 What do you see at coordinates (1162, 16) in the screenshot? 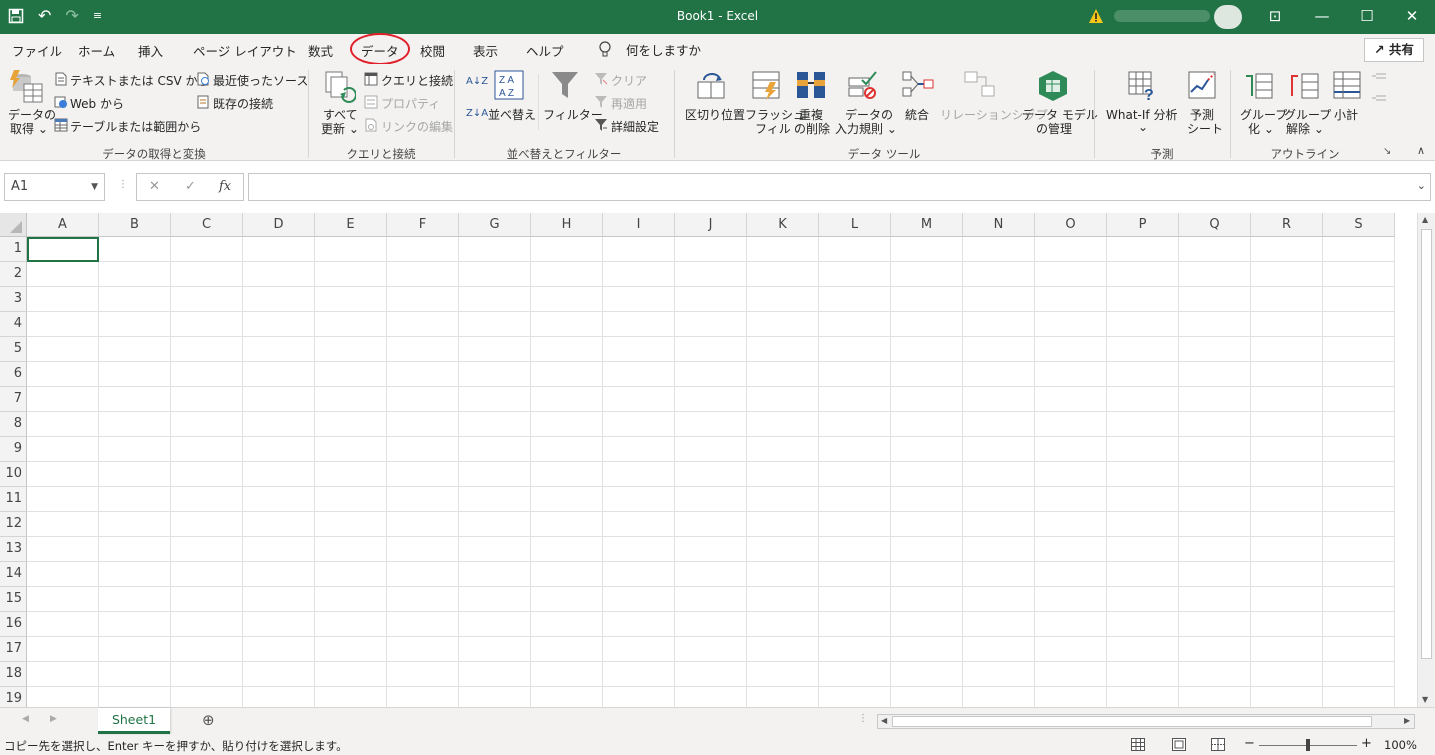
I see `account-name` at bounding box center [1162, 16].